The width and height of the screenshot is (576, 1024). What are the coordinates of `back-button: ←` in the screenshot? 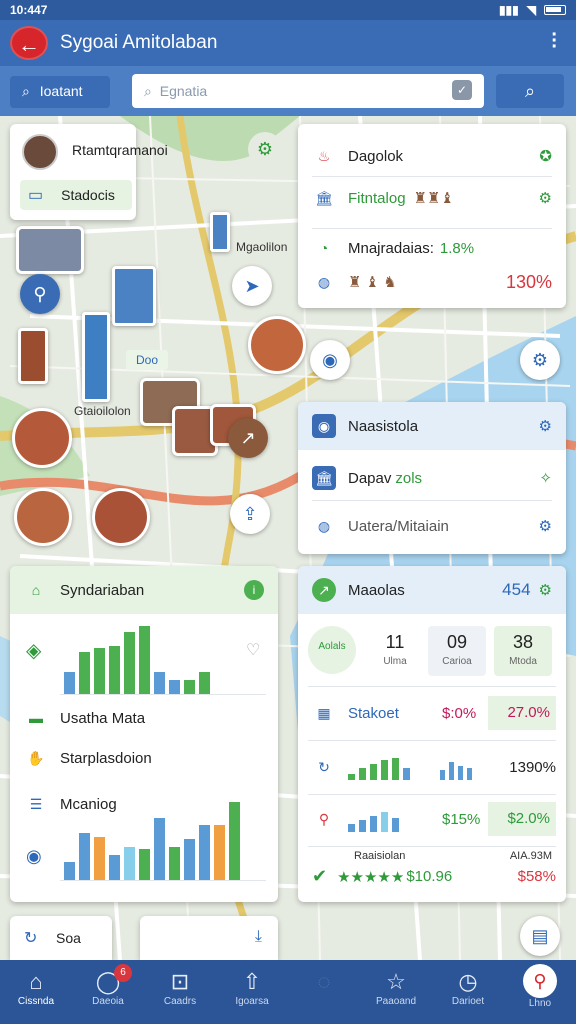 It's located at (29, 43).